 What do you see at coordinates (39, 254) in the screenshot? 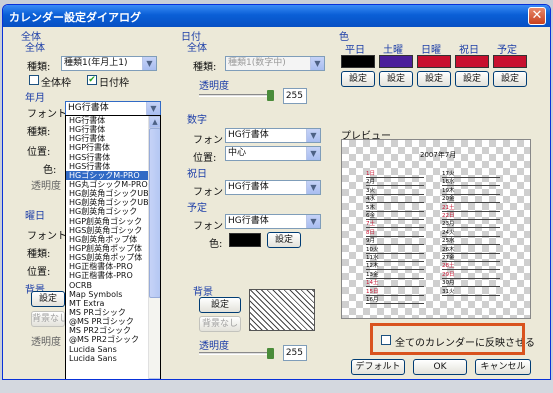
I see `wd-kind-label: 種類:` at bounding box center [39, 254].